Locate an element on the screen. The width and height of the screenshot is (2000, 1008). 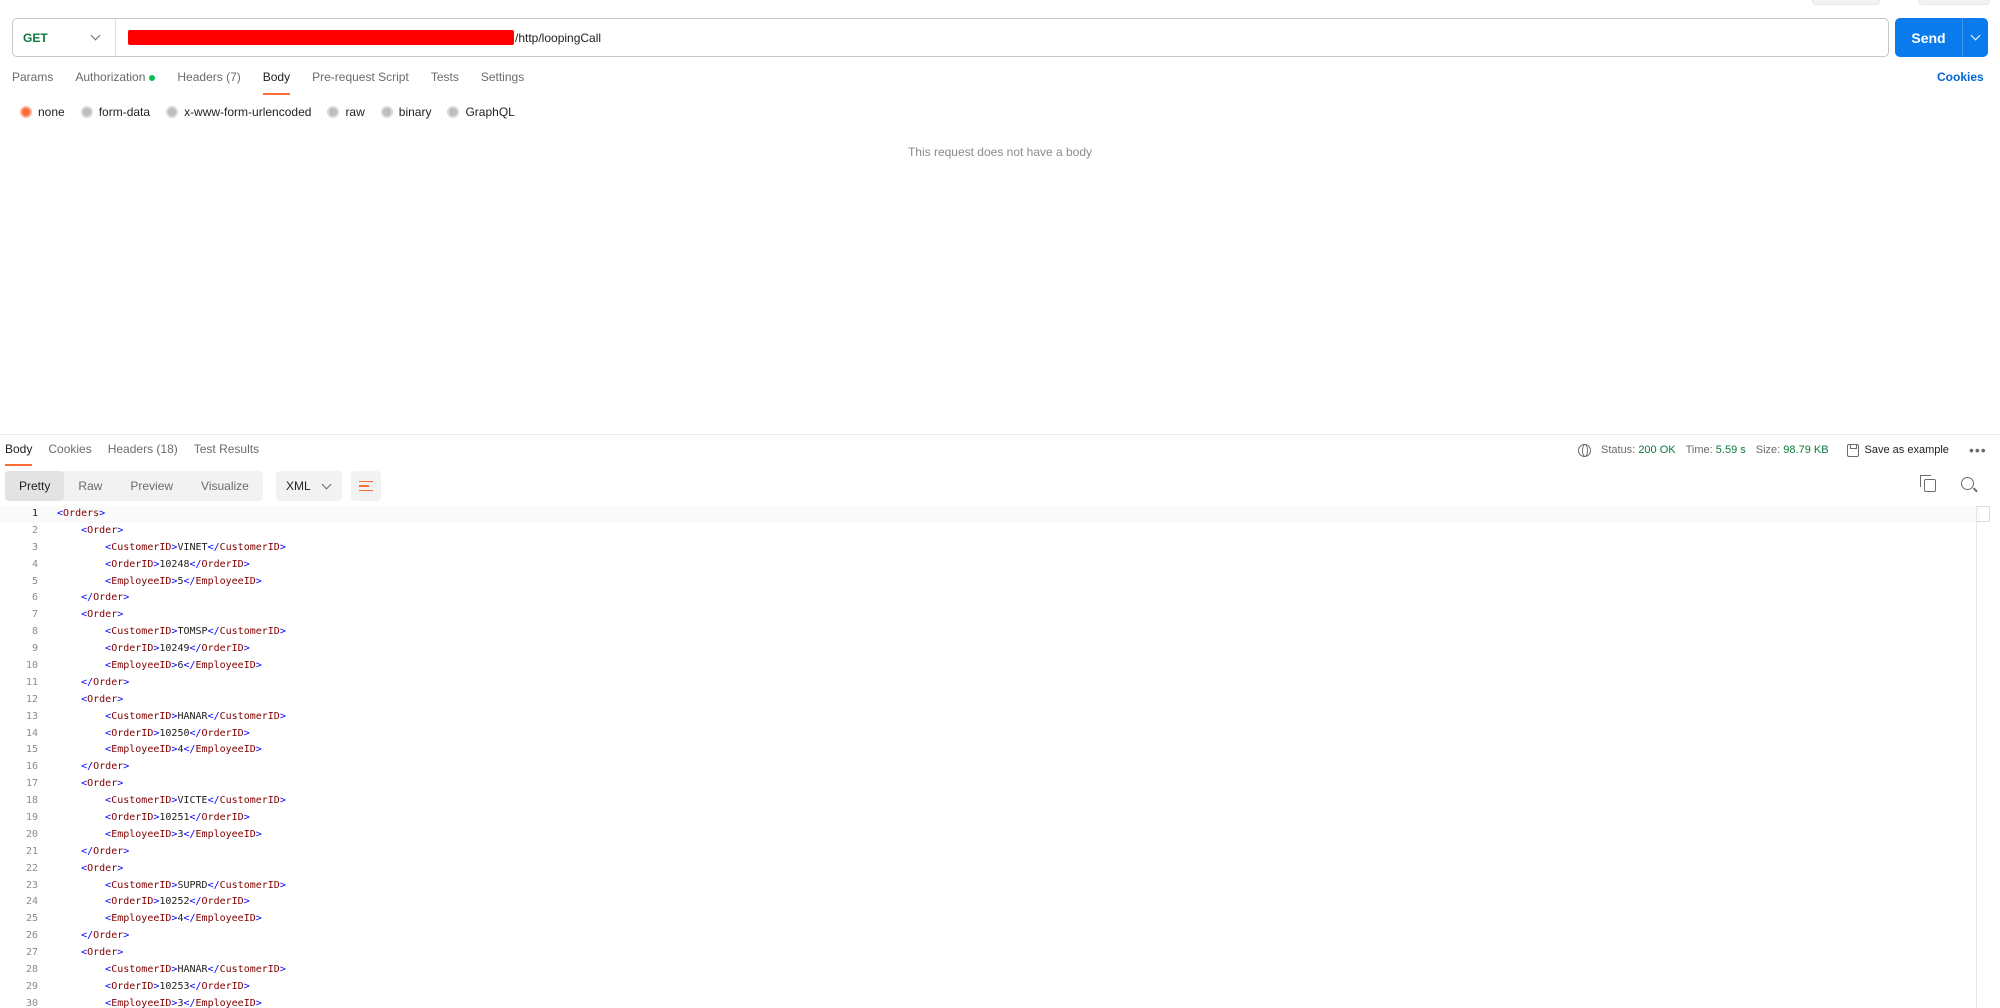
line-number: 4 is located at coordinates (34, 564).